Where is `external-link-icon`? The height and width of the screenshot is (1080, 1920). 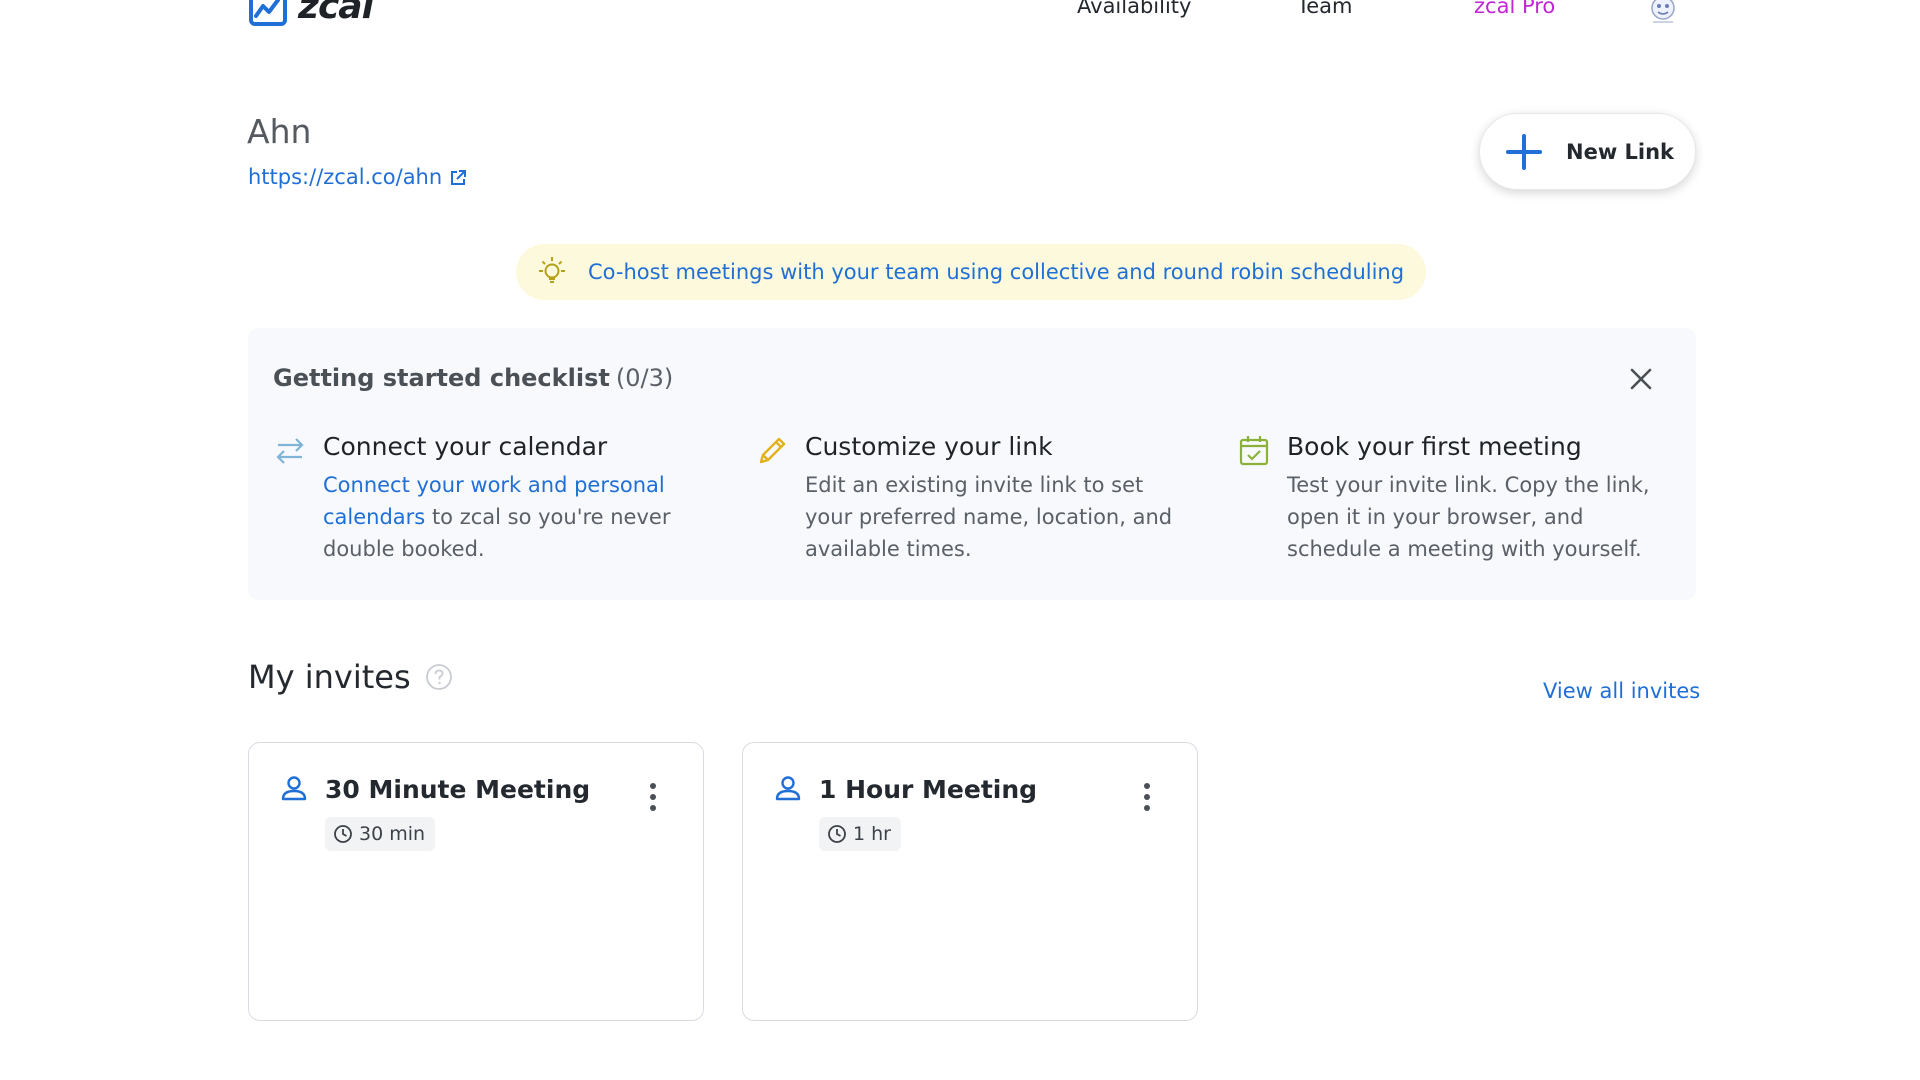
external-link-icon is located at coordinates (459, 177).